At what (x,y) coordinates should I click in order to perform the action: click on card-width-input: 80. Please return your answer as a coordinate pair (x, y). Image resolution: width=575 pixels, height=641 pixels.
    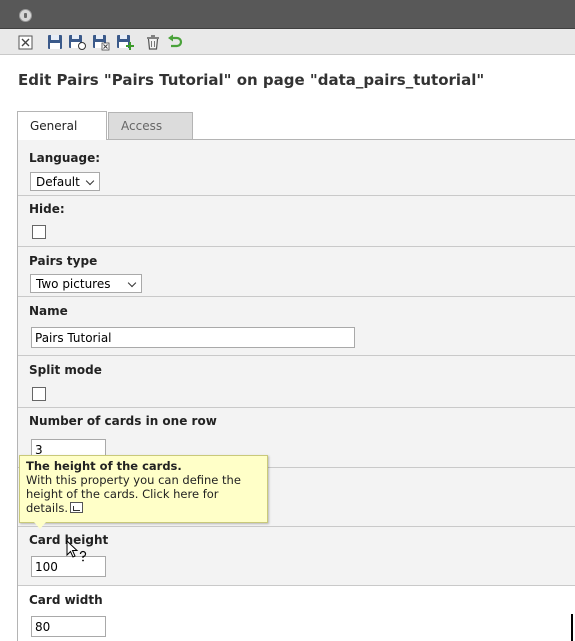
    Looking at the image, I should click on (68, 626).